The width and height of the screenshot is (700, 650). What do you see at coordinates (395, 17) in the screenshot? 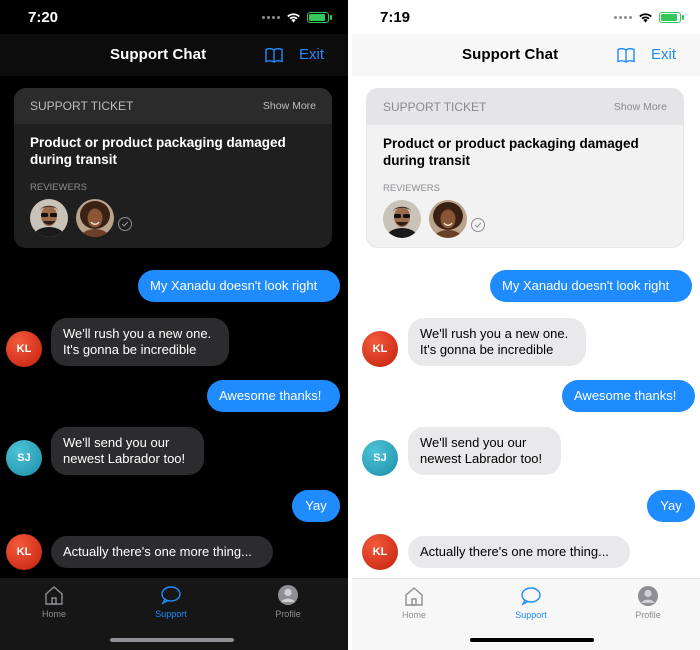
I see `status-time: 7:19` at bounding box center [395, 17].